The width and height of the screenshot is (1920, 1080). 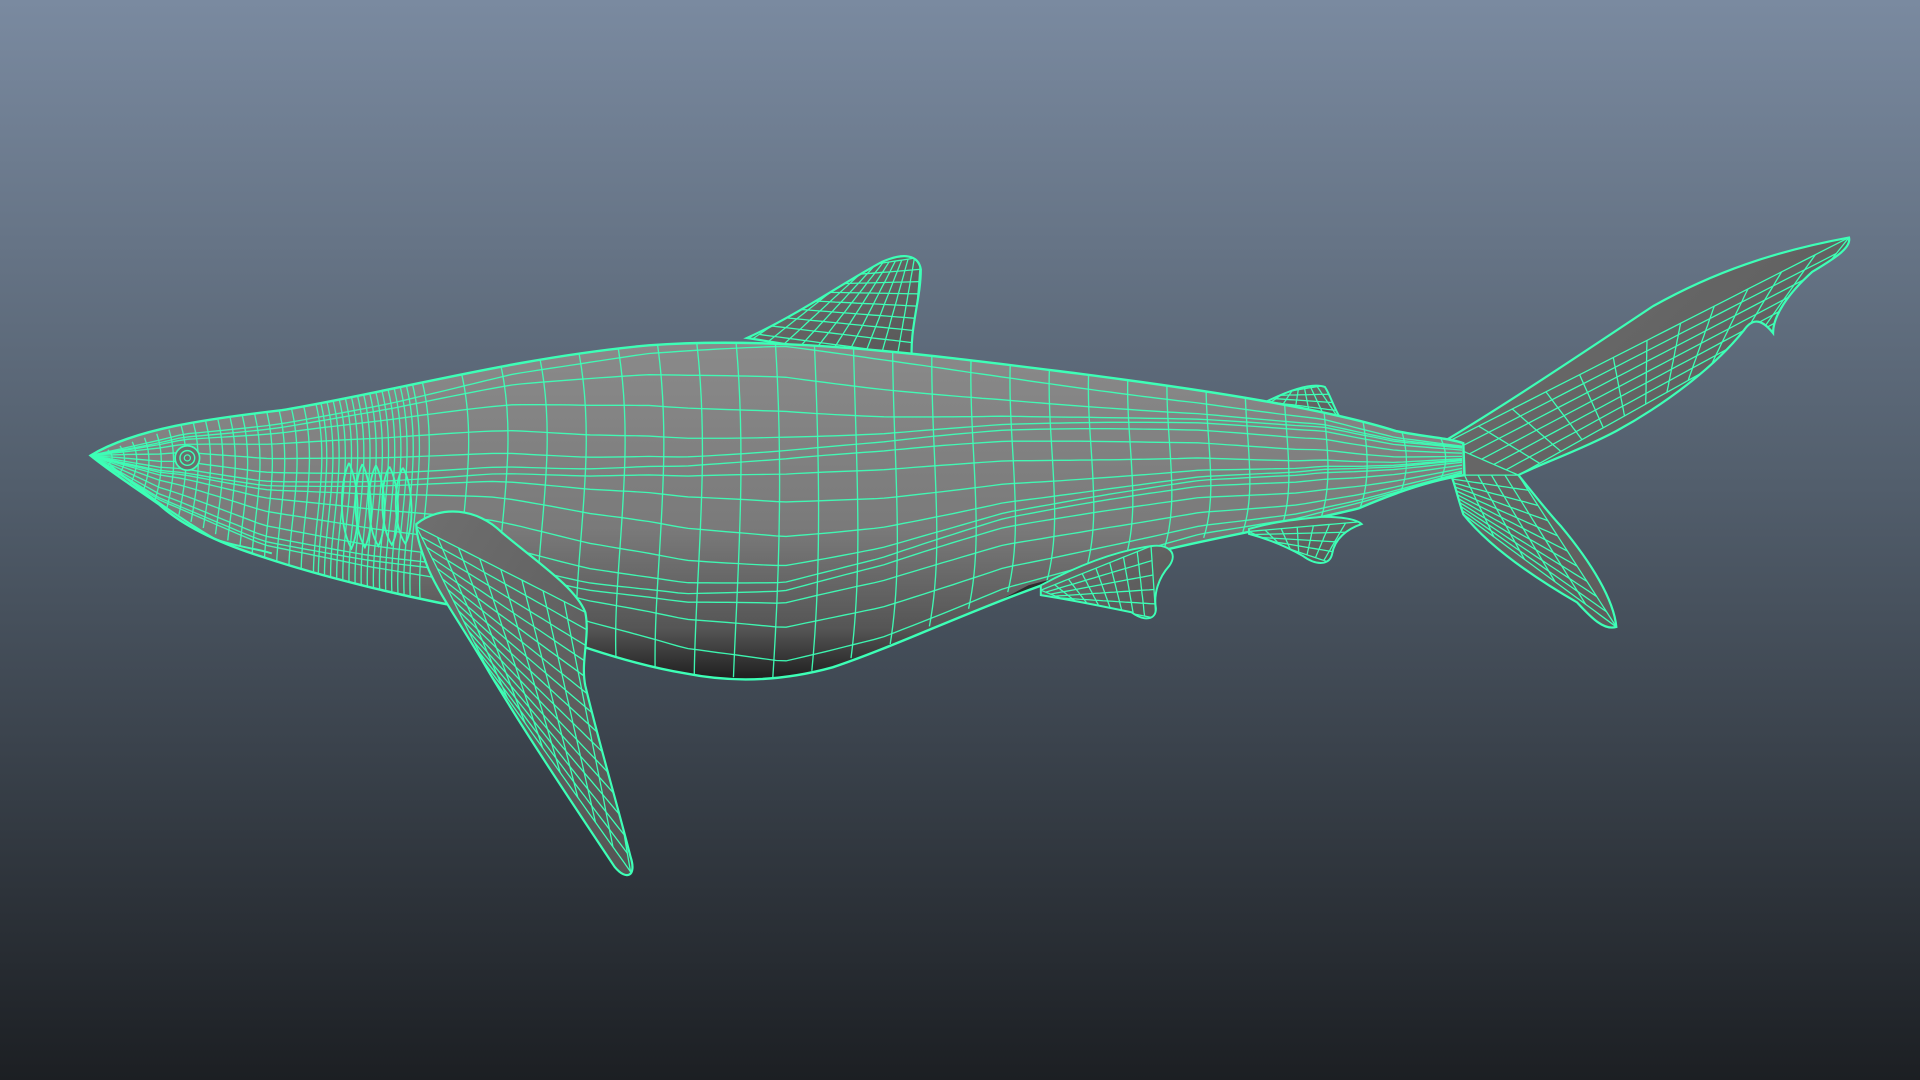 What do you see at coordinates (187, 458) in the screenshot?
I see `eye` at bounding box center [187, 458].